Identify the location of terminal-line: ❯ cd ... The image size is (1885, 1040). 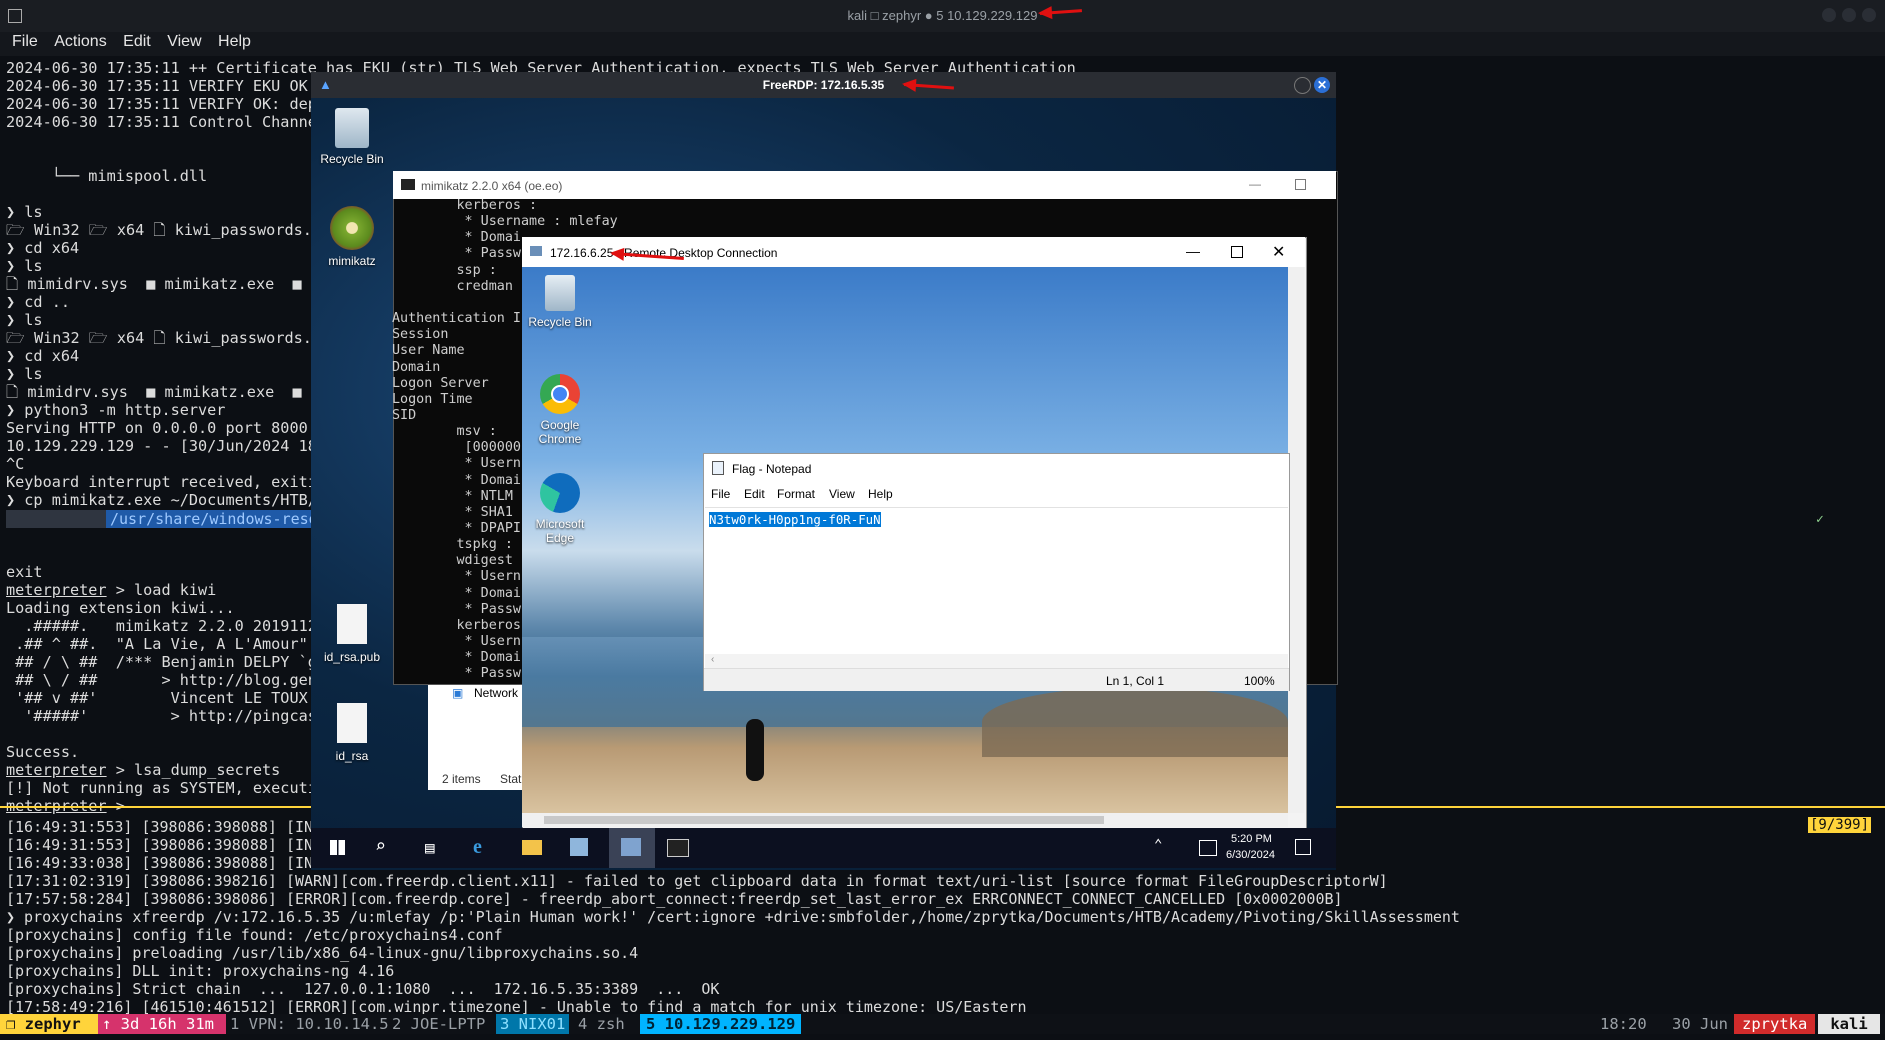
(38, 302).